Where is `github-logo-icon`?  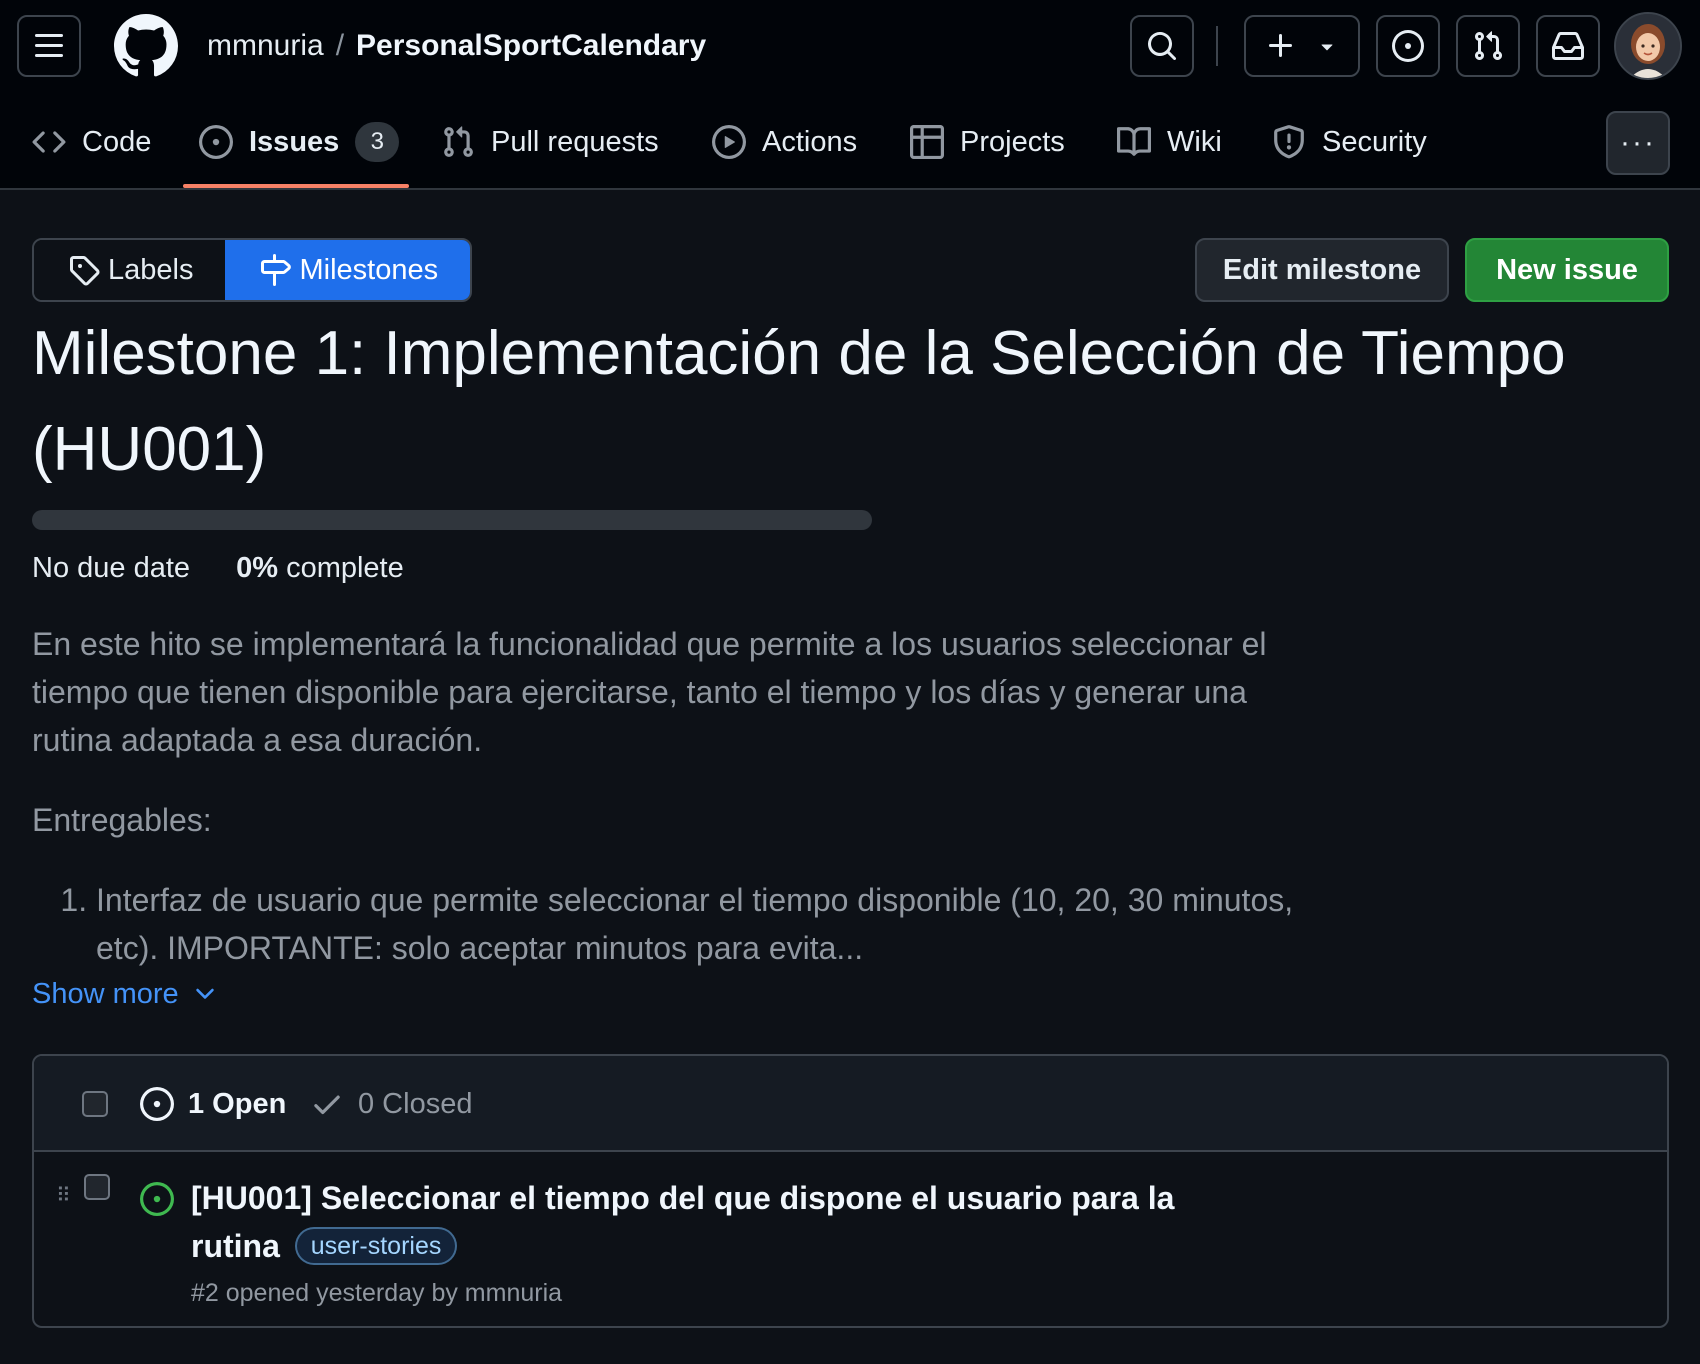 github-logo-icon is located at coordinates (146, 46).